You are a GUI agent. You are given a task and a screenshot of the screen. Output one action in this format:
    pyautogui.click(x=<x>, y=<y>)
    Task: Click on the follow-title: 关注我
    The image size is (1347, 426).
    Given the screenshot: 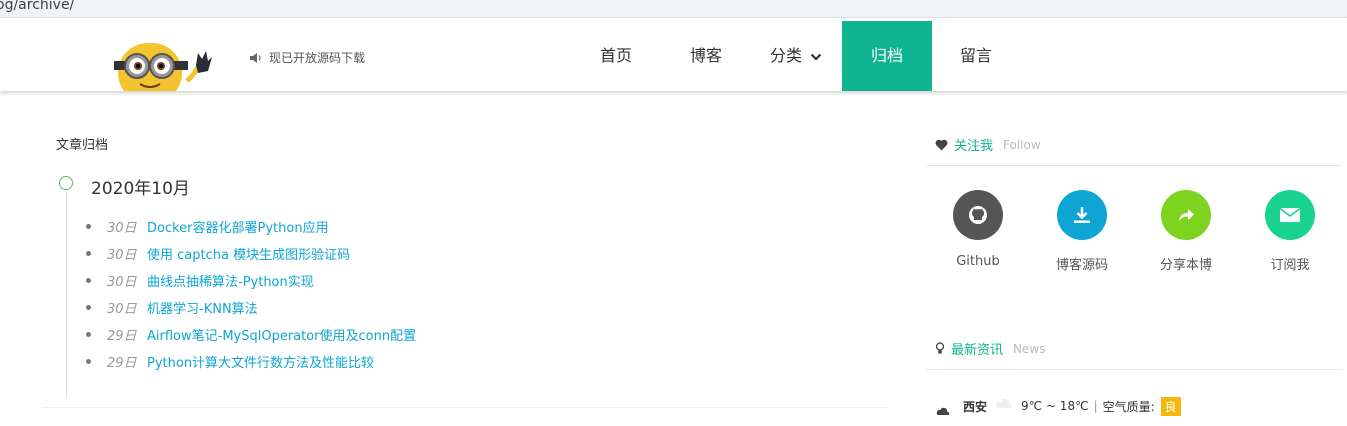 What is the action you would take?
    pyautogui.click(x=974, y=146)
    